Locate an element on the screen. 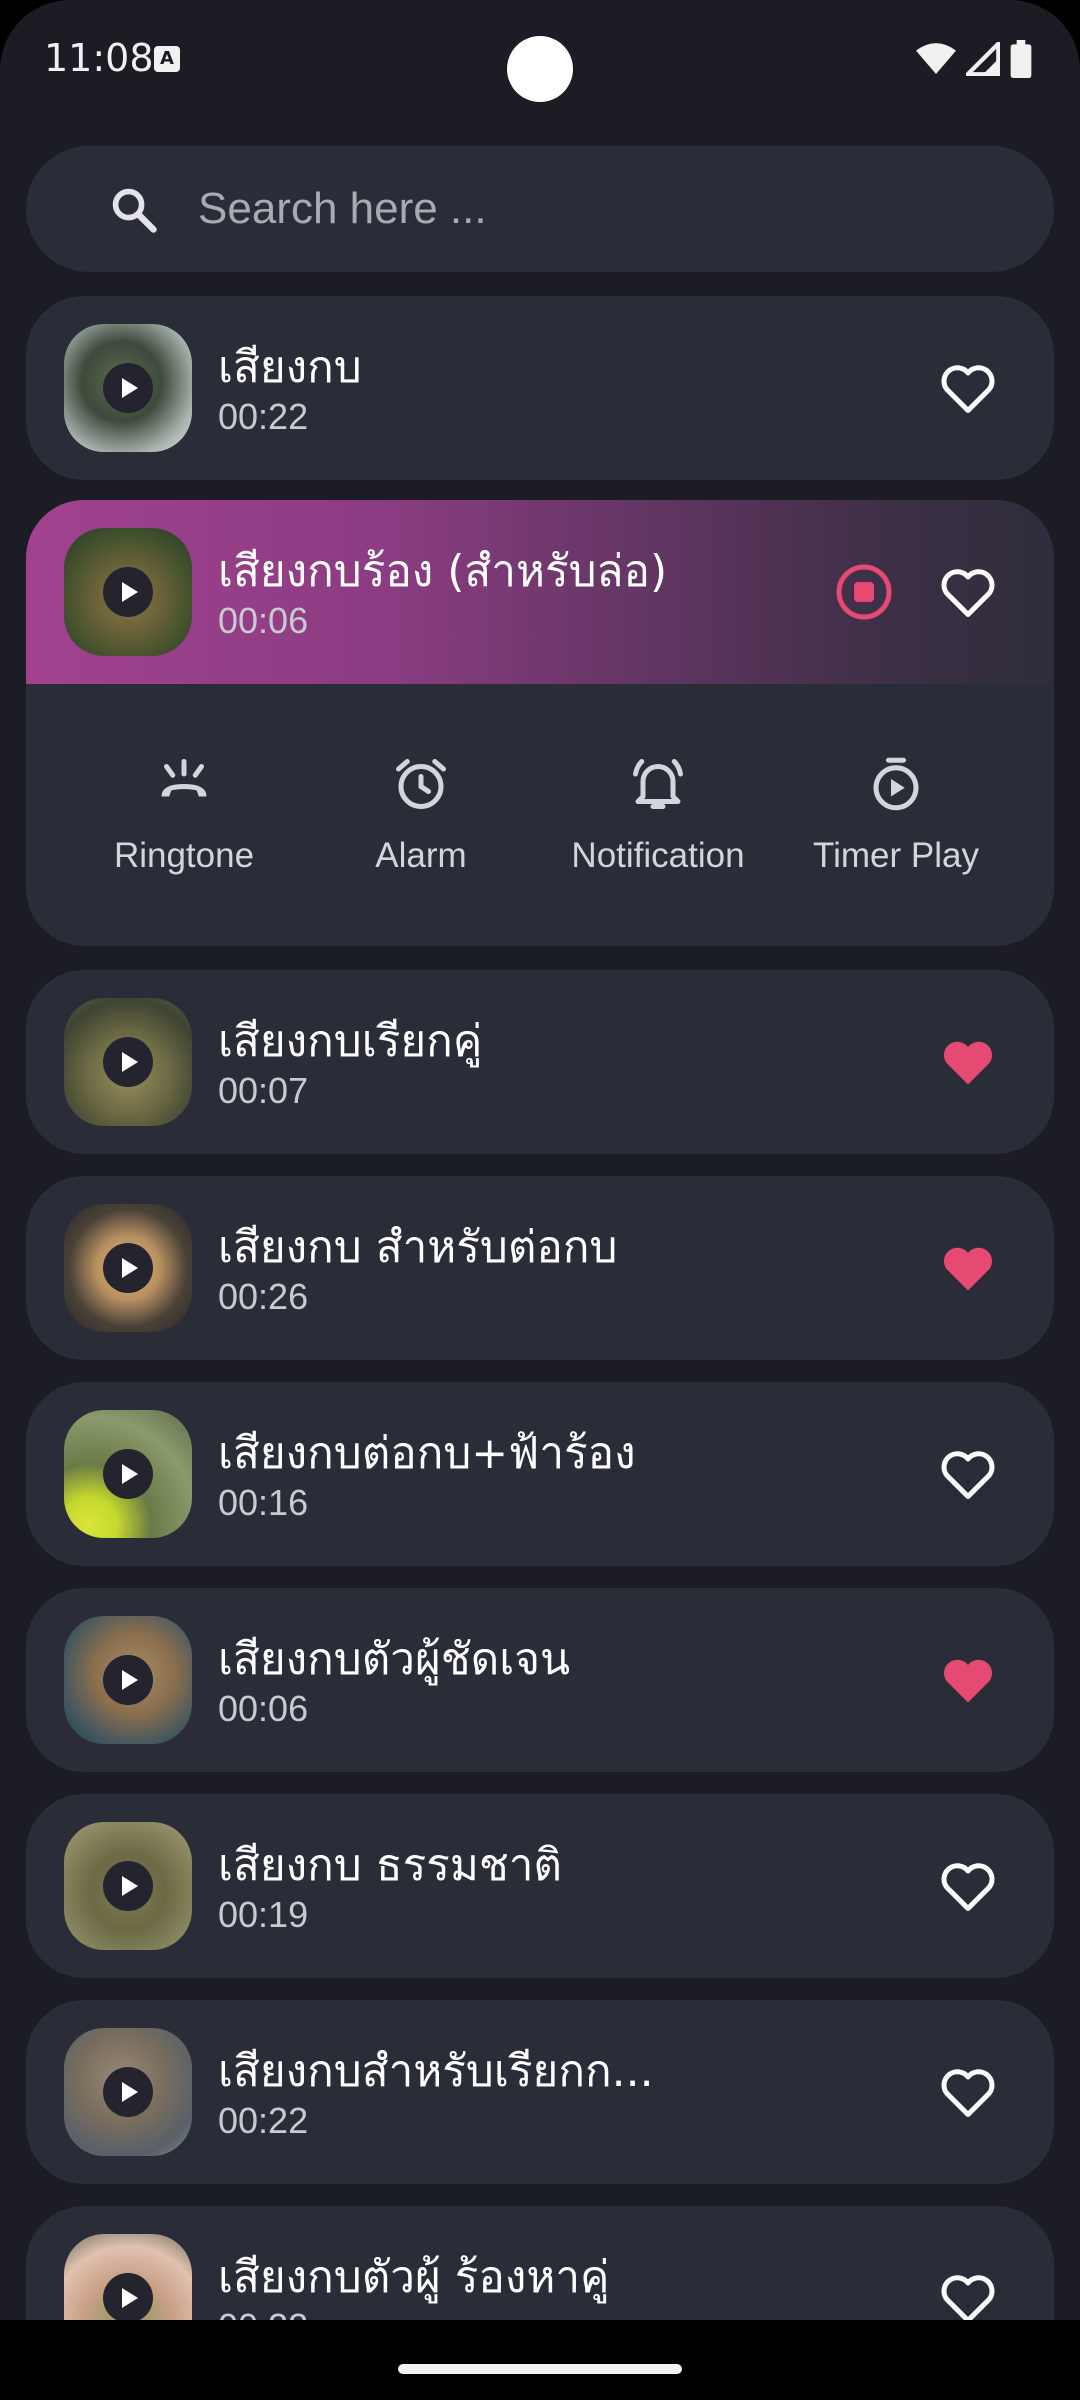 The width and height of the screenshot is (1080, 2400). timer-play-button: Timer Play is located at coordinates (896, 815).